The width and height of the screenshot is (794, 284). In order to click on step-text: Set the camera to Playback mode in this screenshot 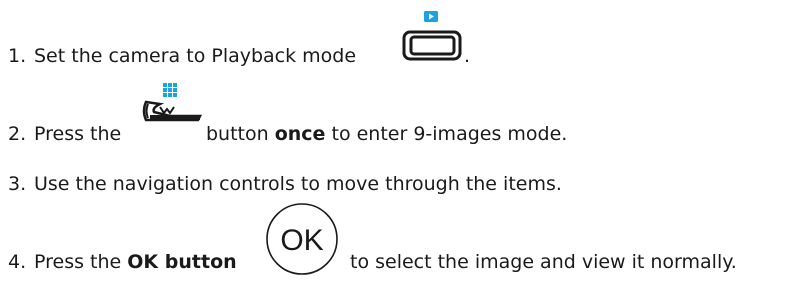, I will do `click(195, 56)`.